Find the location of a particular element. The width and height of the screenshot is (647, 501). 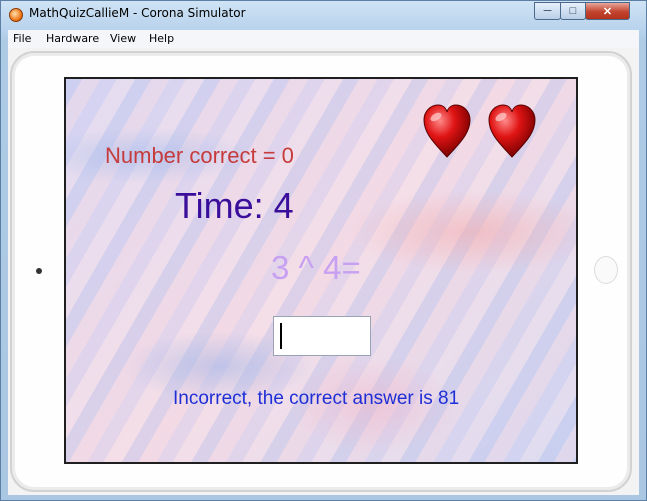

minimize-button: ─ is located at coordinates (547, 11).